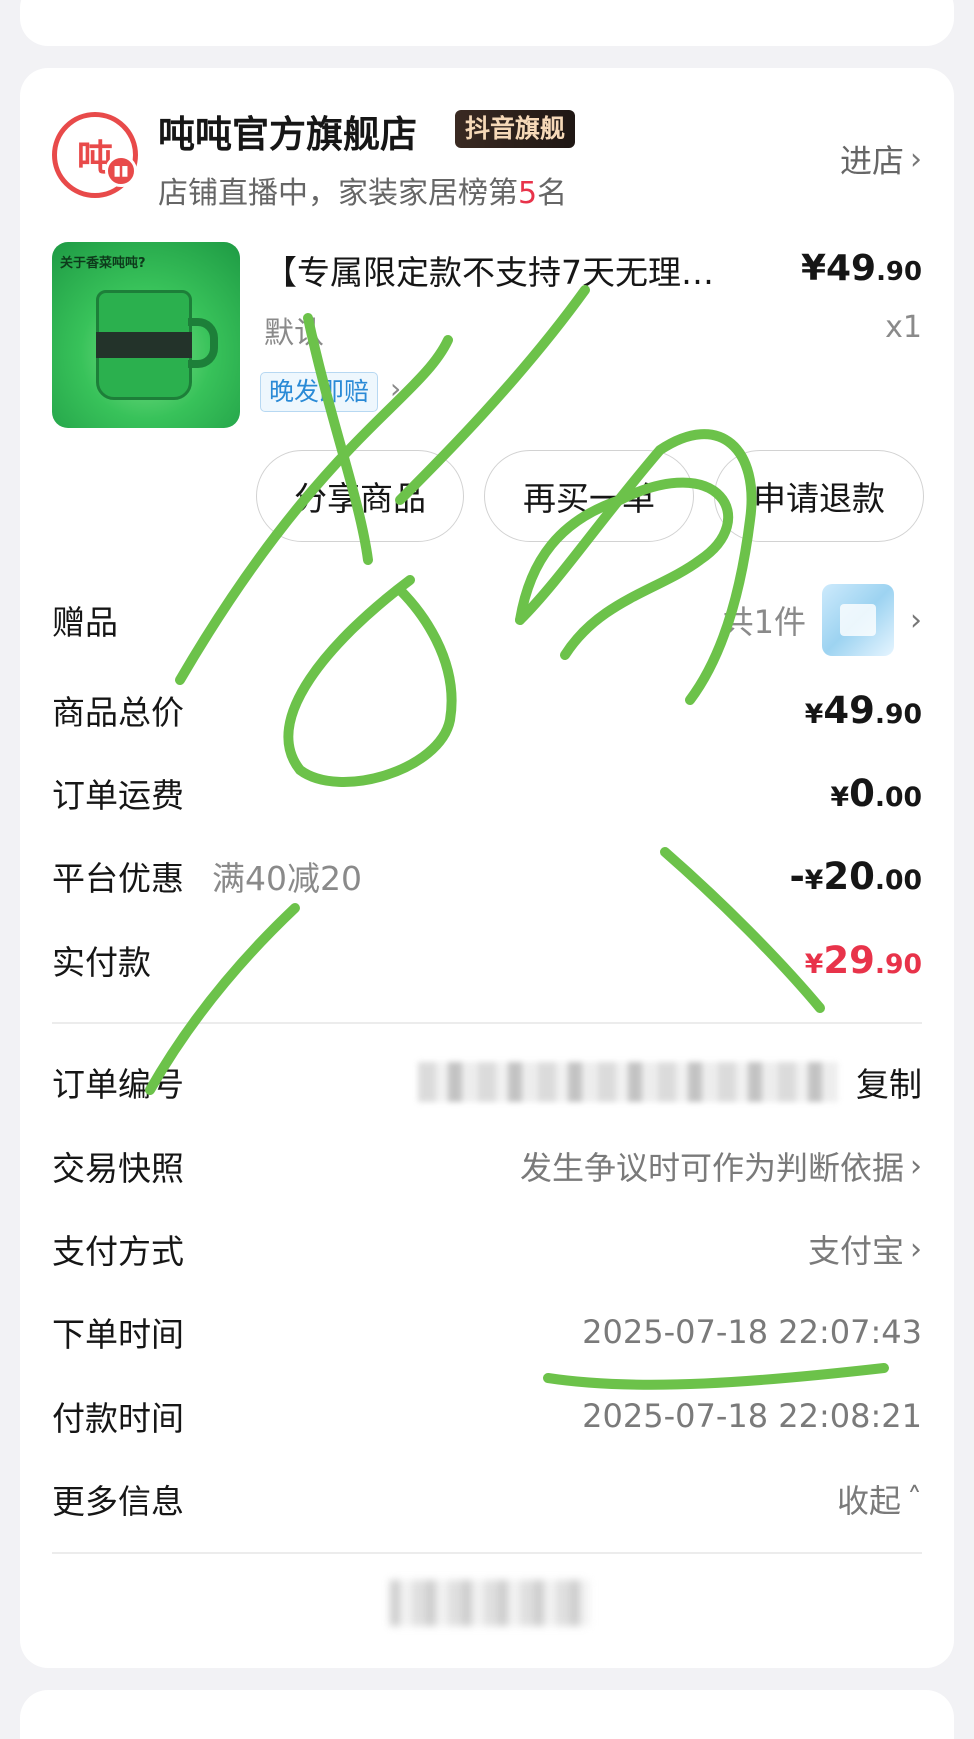  What do you see at coordinates (528, 193) in the screenshot?
I see `store-rank: 5` at bounding box center [528, 193].